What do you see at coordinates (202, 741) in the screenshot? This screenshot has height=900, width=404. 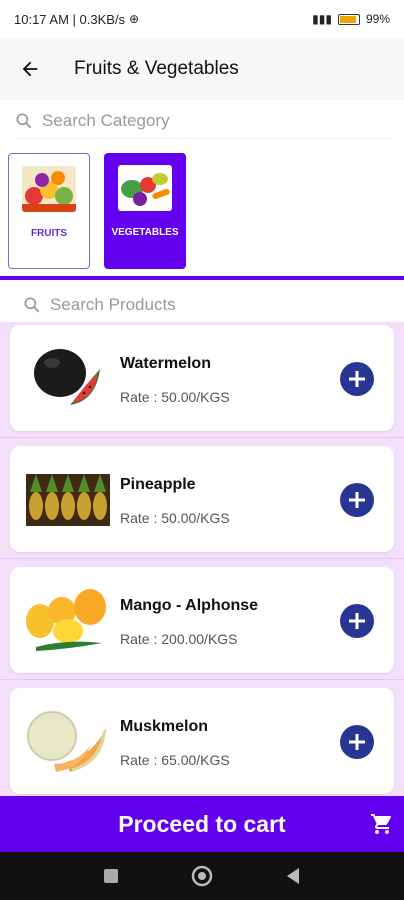 I see `product-card-muskmelon: Muskmelon Rate : 65.00/KGS` at bounding box center [202, 741].